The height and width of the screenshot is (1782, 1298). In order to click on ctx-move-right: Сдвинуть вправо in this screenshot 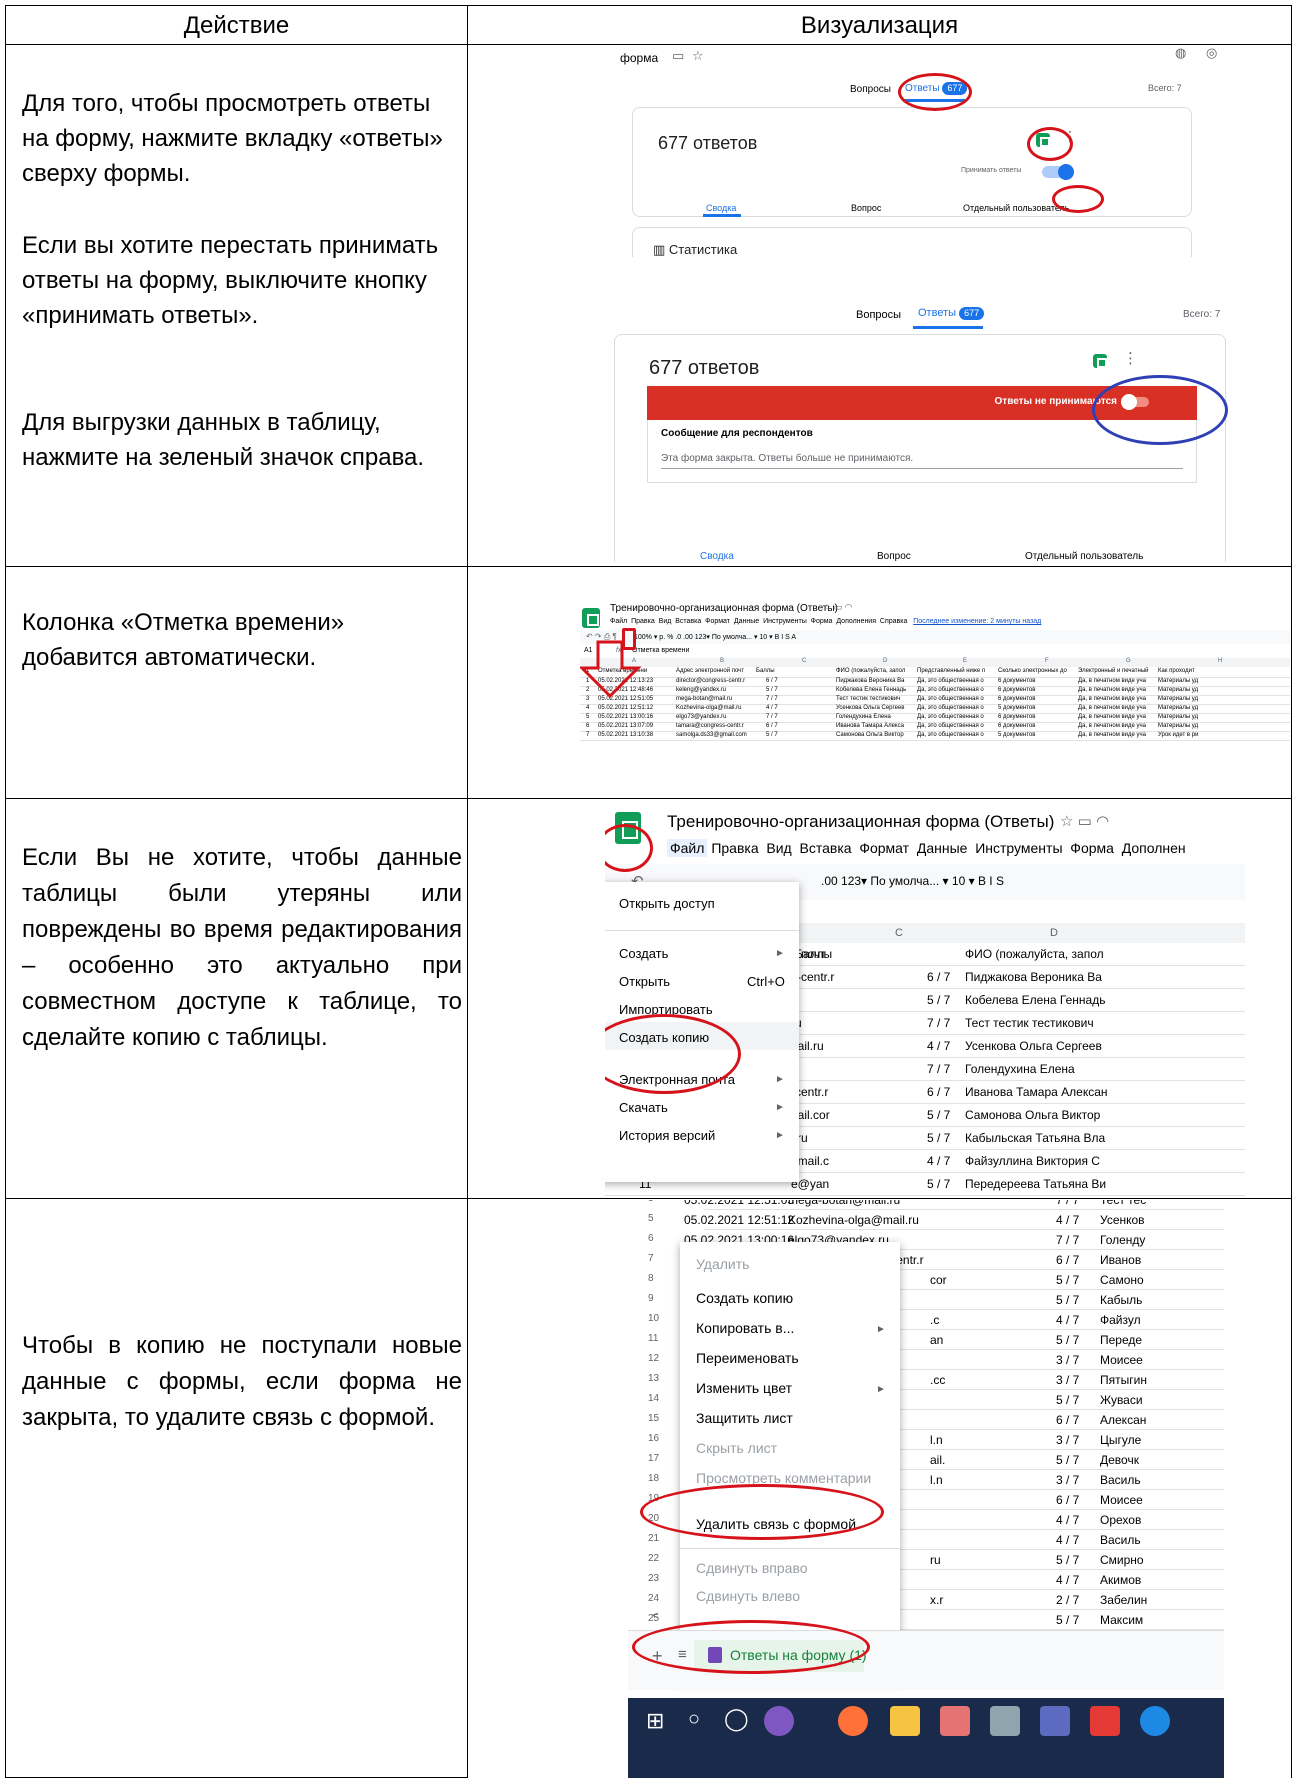, I will do `click(798, 1568)`.